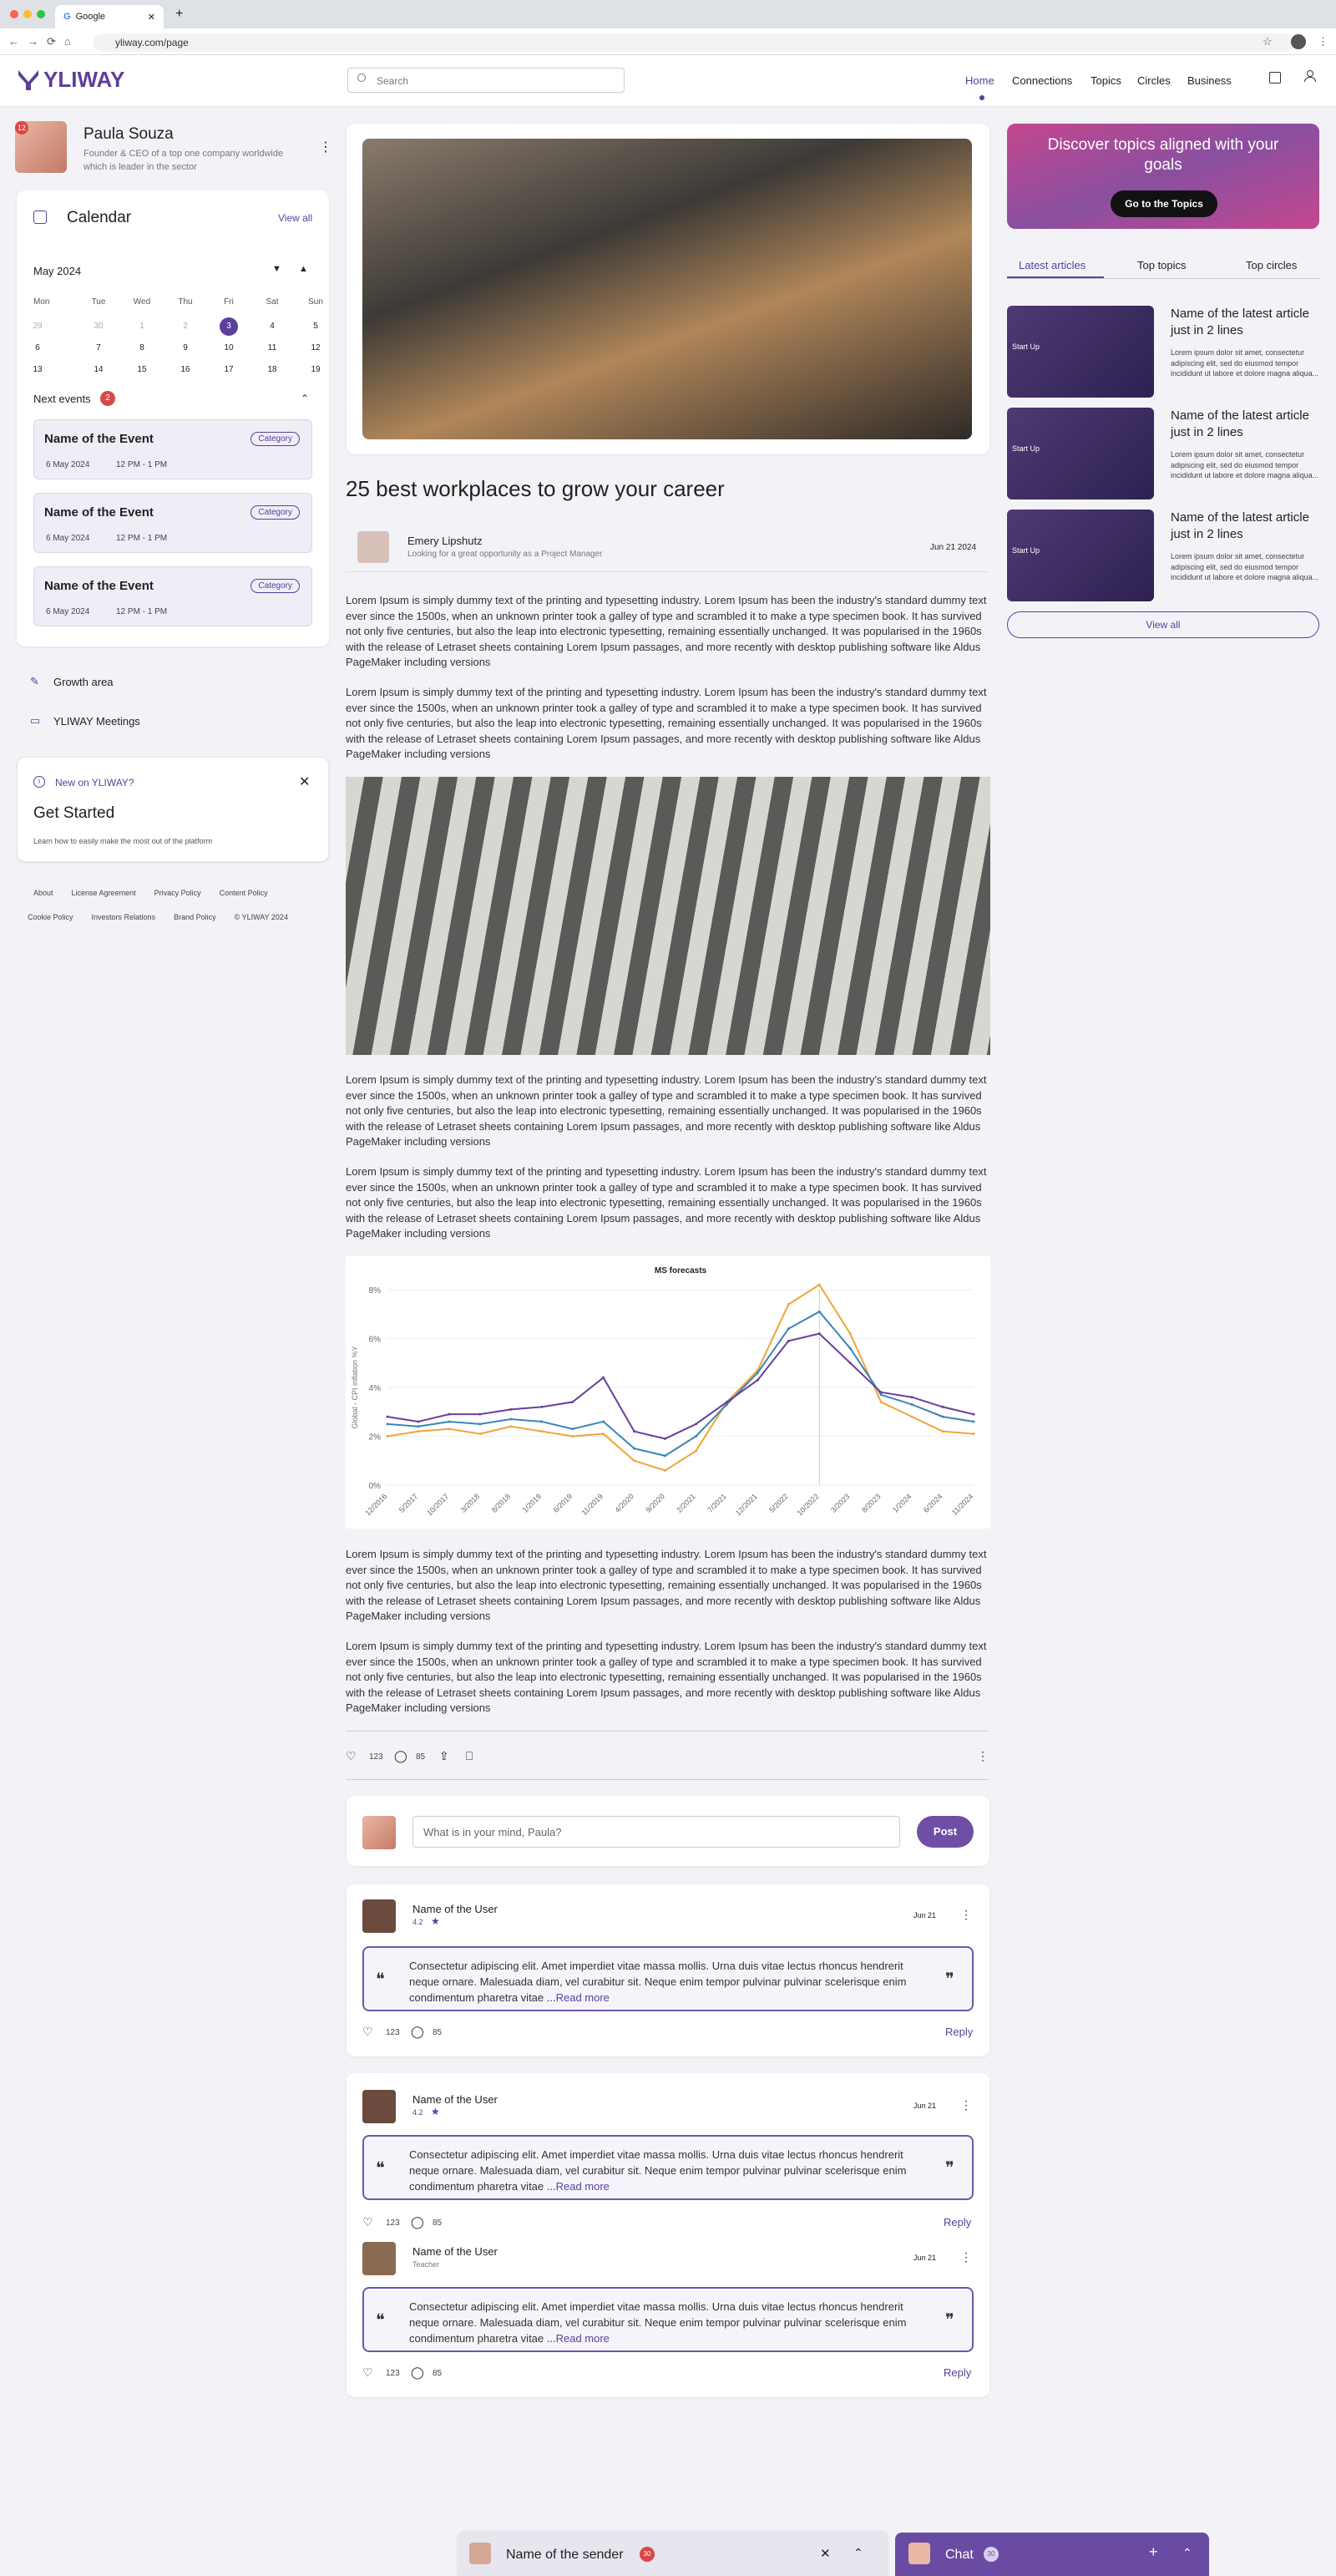  What do you see at coordinates (129, 134) in the screenshot?
I see `profile-name: Paula Souza` at bounding box center [129, 134].